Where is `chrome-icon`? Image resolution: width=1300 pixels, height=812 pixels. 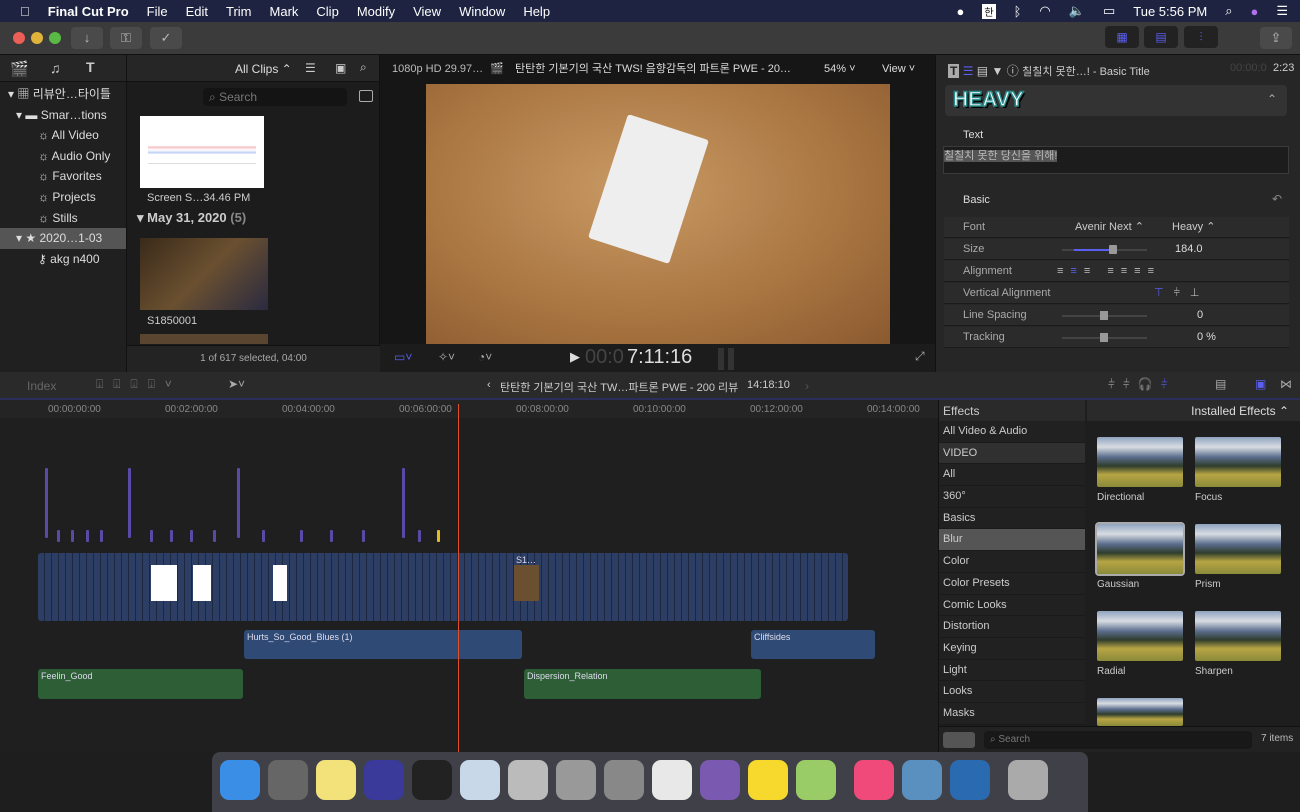
chrome-icon is located at coordinates (672, 780).